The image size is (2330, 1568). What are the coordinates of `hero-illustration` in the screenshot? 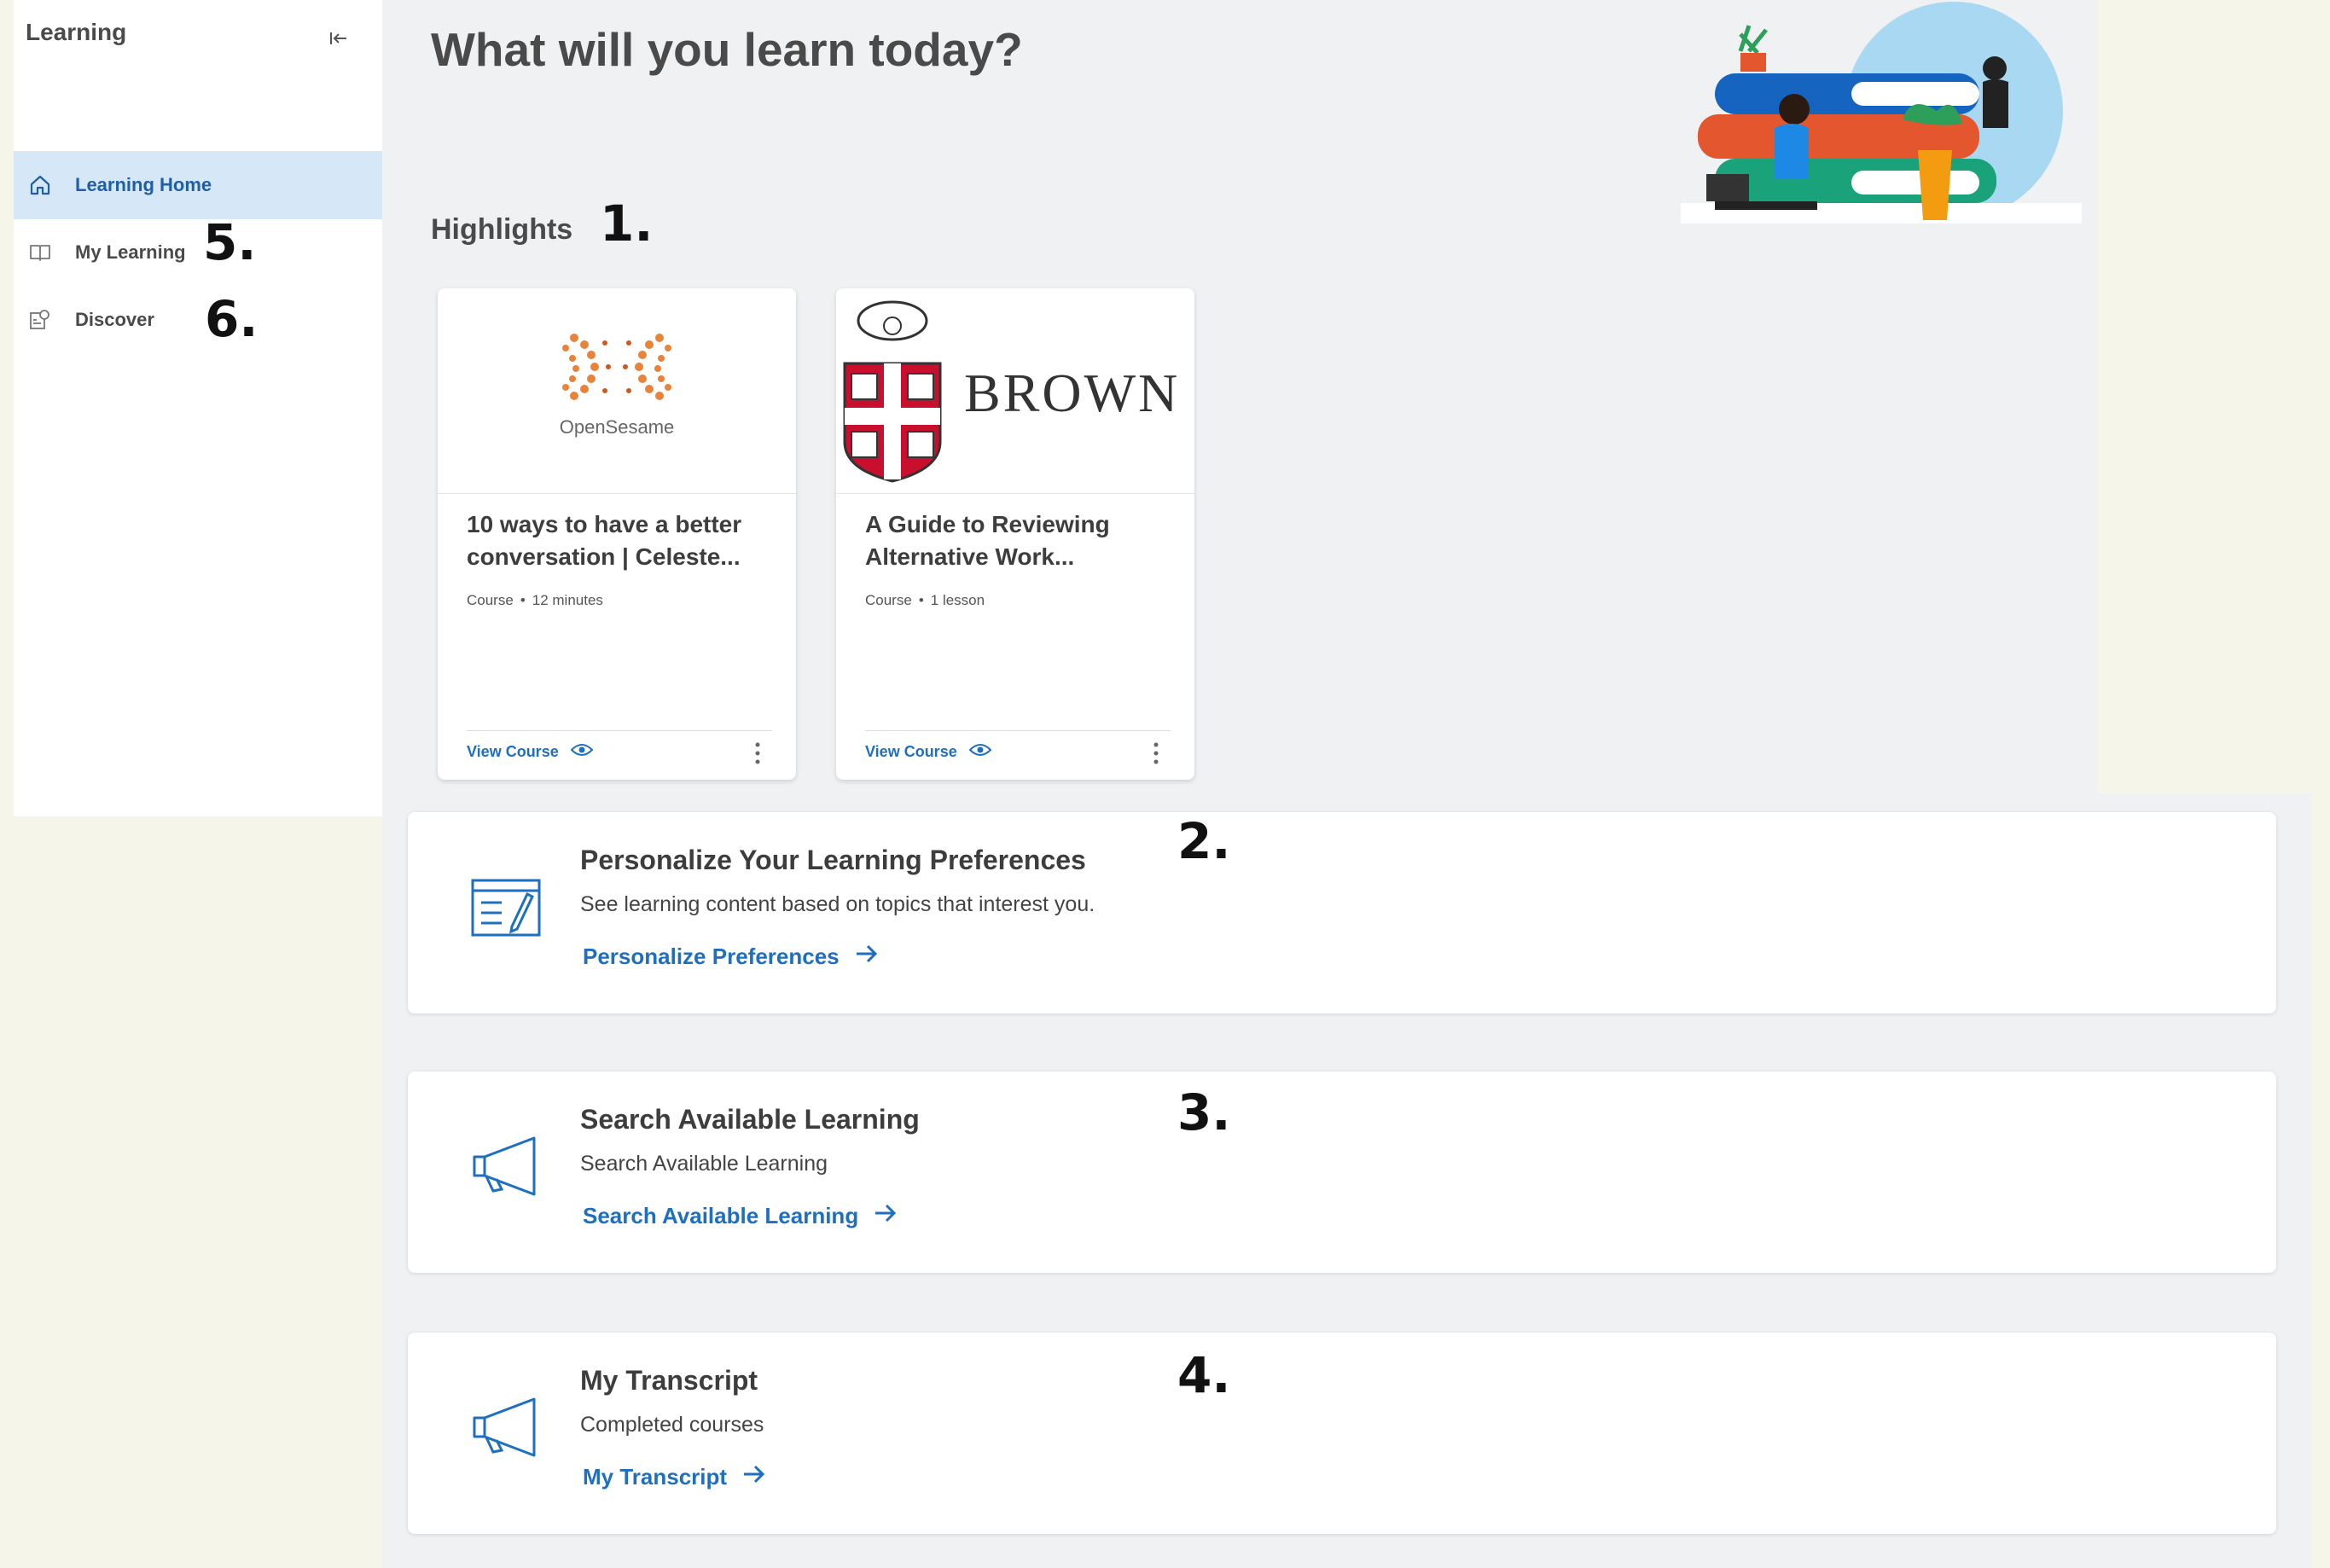 It's located at (1885, 112).